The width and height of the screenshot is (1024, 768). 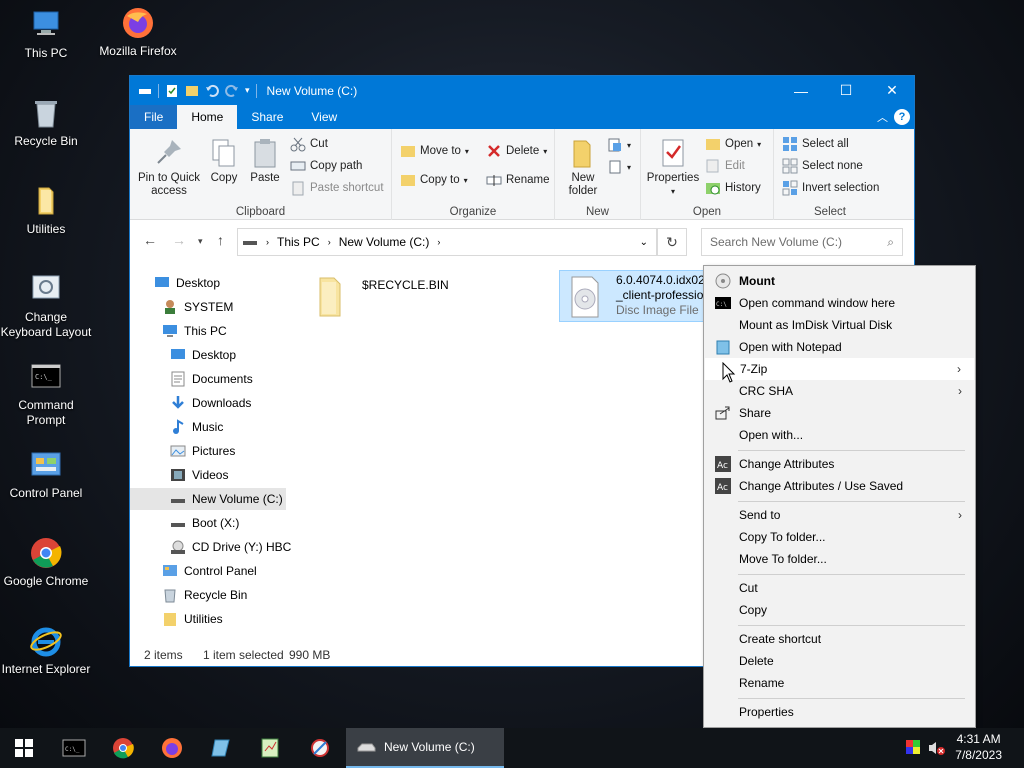 What do you see at coordinates (196, 427) in the screenshot?
I see `nav-item-music: Music` at bounding box center [196, 427].